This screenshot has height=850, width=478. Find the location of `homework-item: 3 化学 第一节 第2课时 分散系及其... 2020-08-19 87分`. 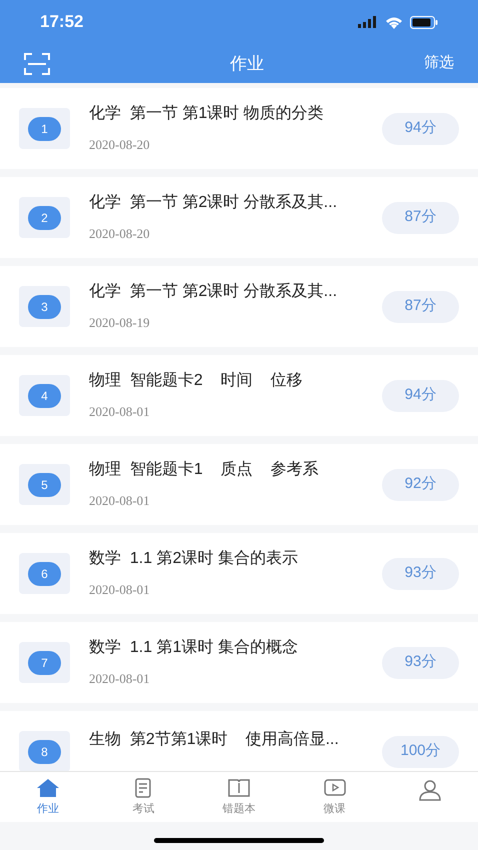

homework-item: 3 化学 第一节 第2课时 分散系及其... 2020-08-19 87分 is located at coordinates (239, 306).